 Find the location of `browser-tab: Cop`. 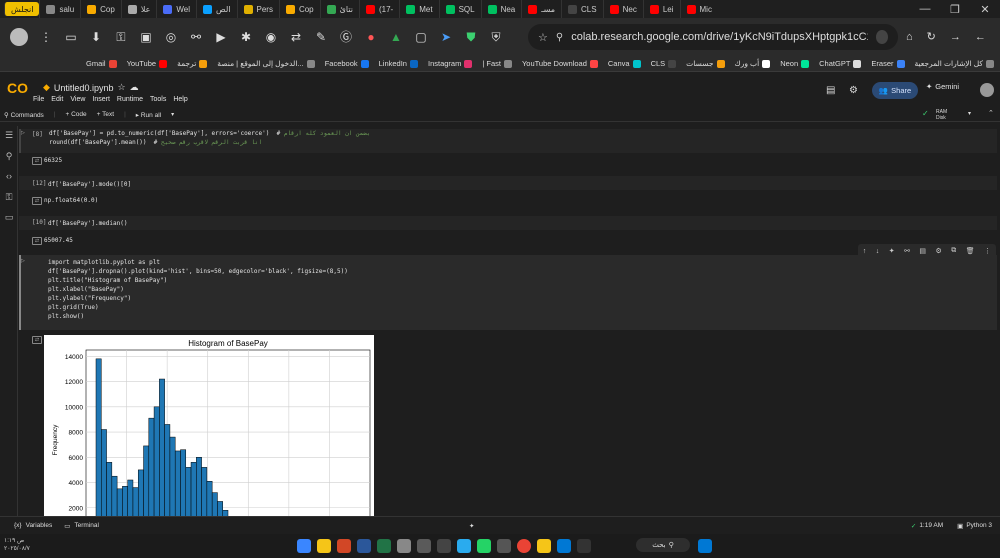

browser-tab: Cop is located at coordinates (100, 9).